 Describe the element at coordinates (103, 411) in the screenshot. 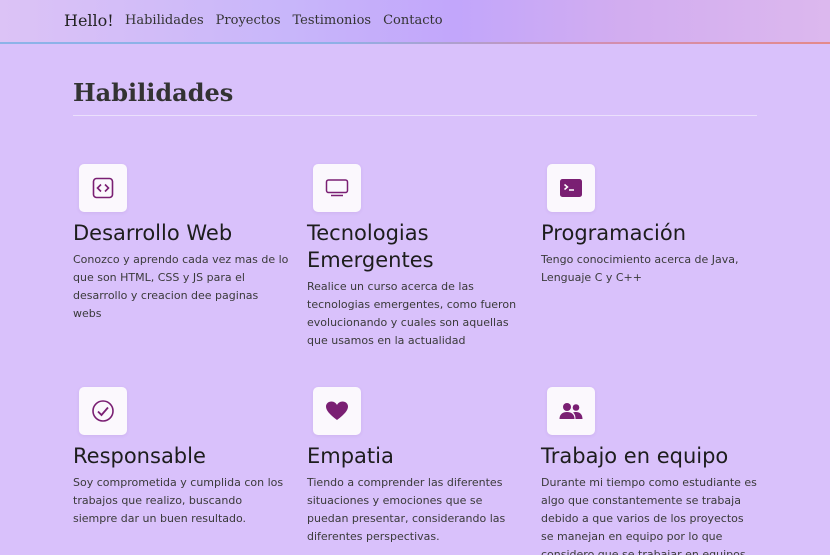

I see `check-circle-icon` at that location.